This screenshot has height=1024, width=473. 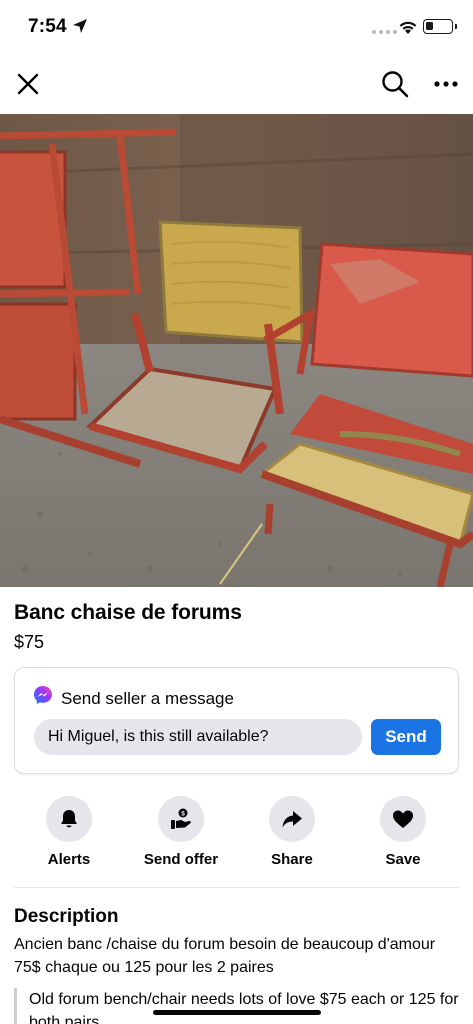 I want to click on nav-bar, so click(x=236, y=85).